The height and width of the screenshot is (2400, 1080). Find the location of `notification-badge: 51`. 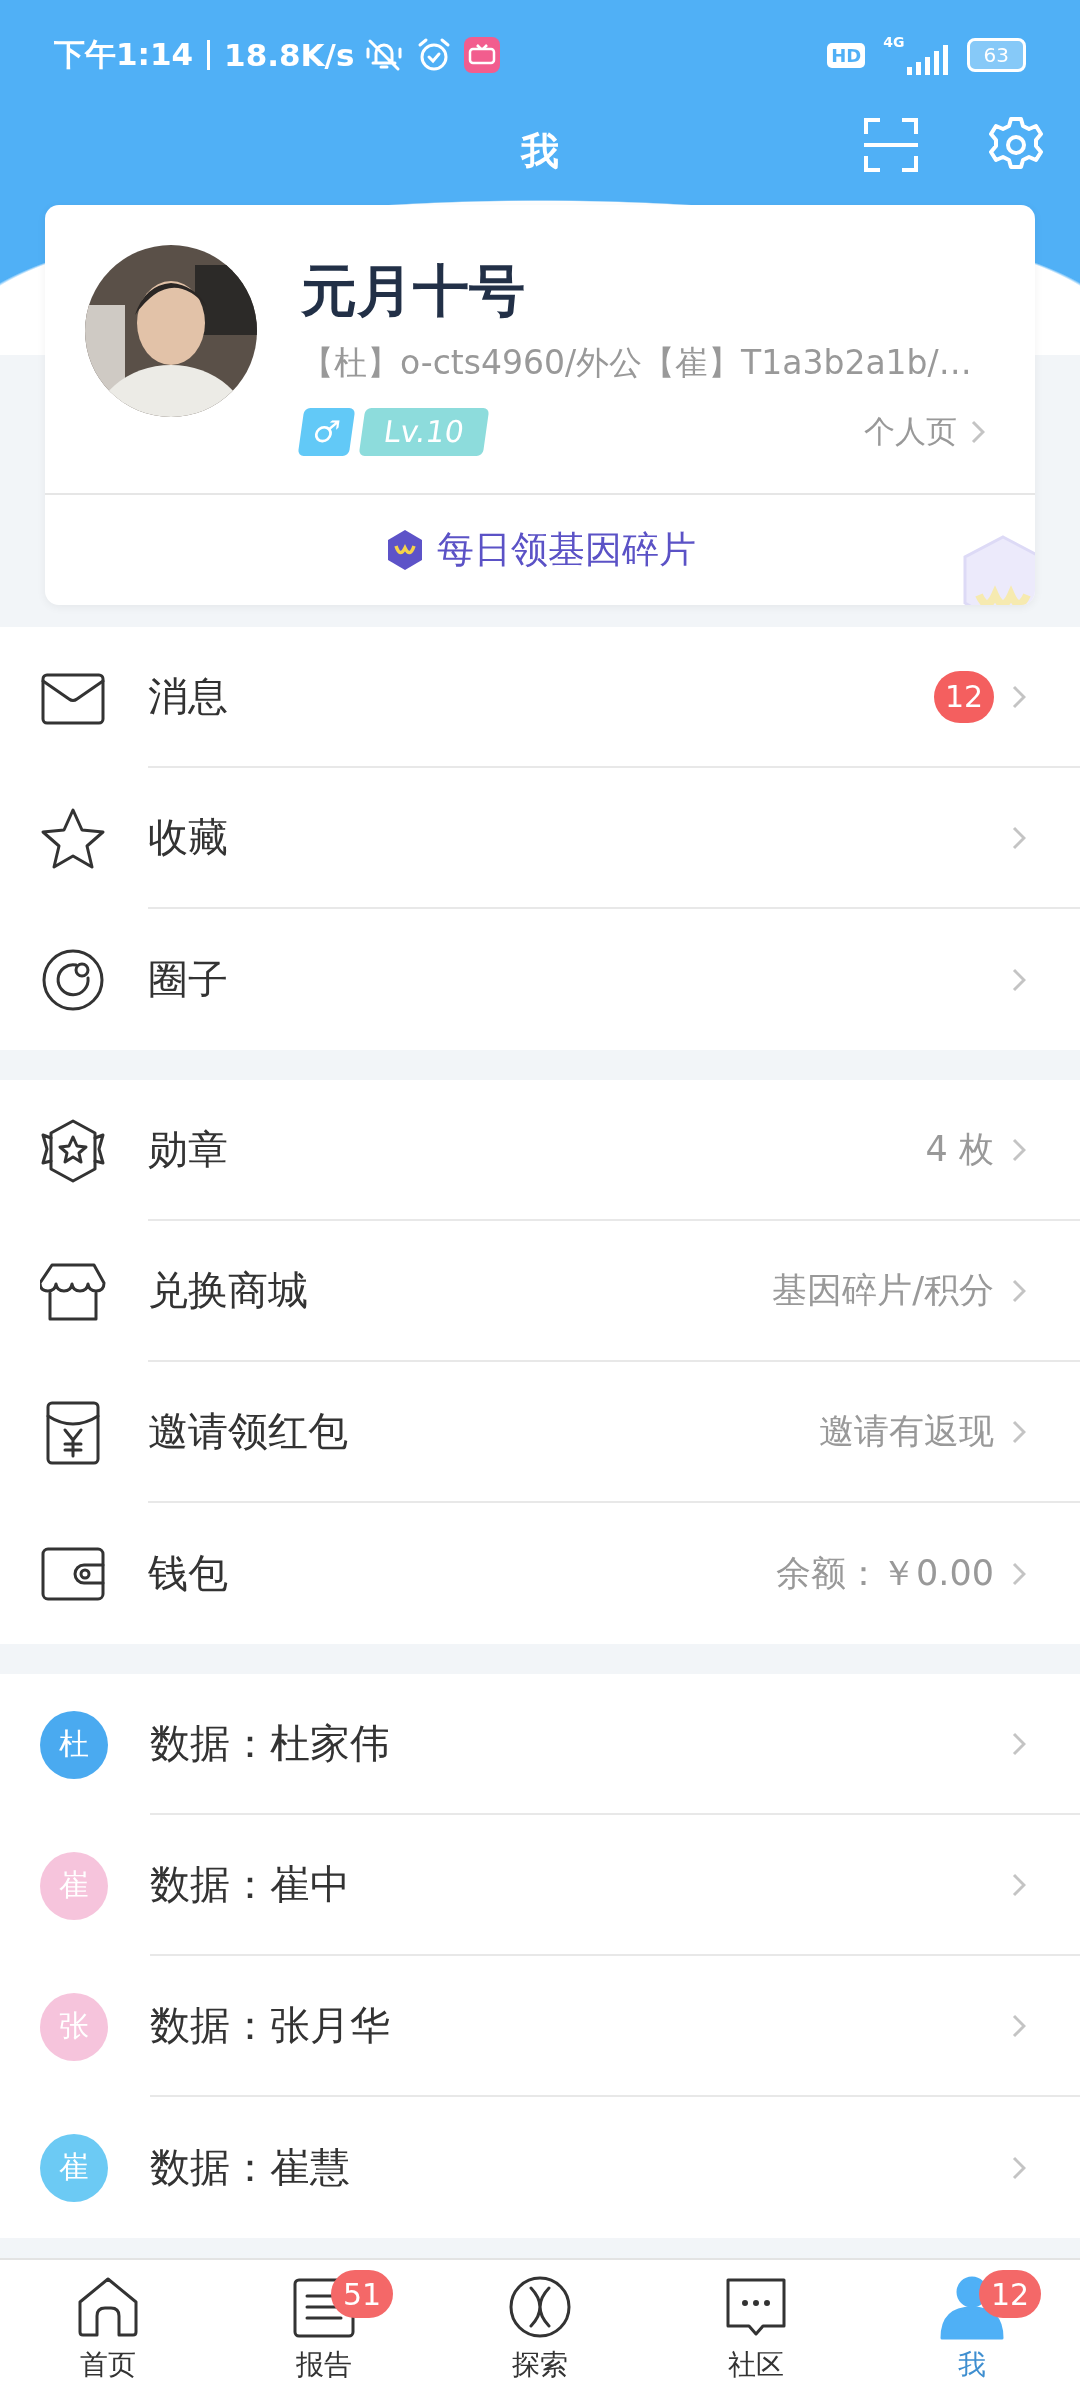

notification-badge: 51 is located at coordinates (362, 2294).